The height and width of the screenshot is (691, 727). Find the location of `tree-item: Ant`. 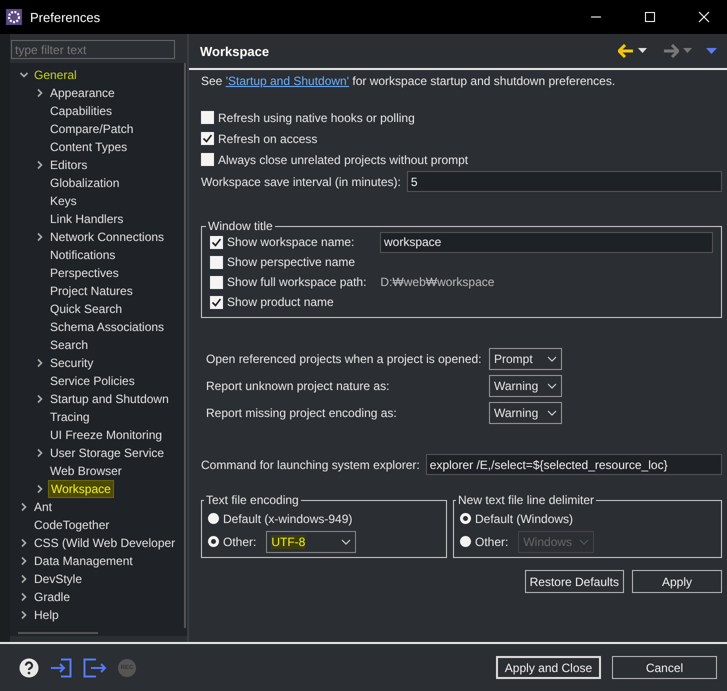

tree-item: Ant is located at coordinates (43, 507).